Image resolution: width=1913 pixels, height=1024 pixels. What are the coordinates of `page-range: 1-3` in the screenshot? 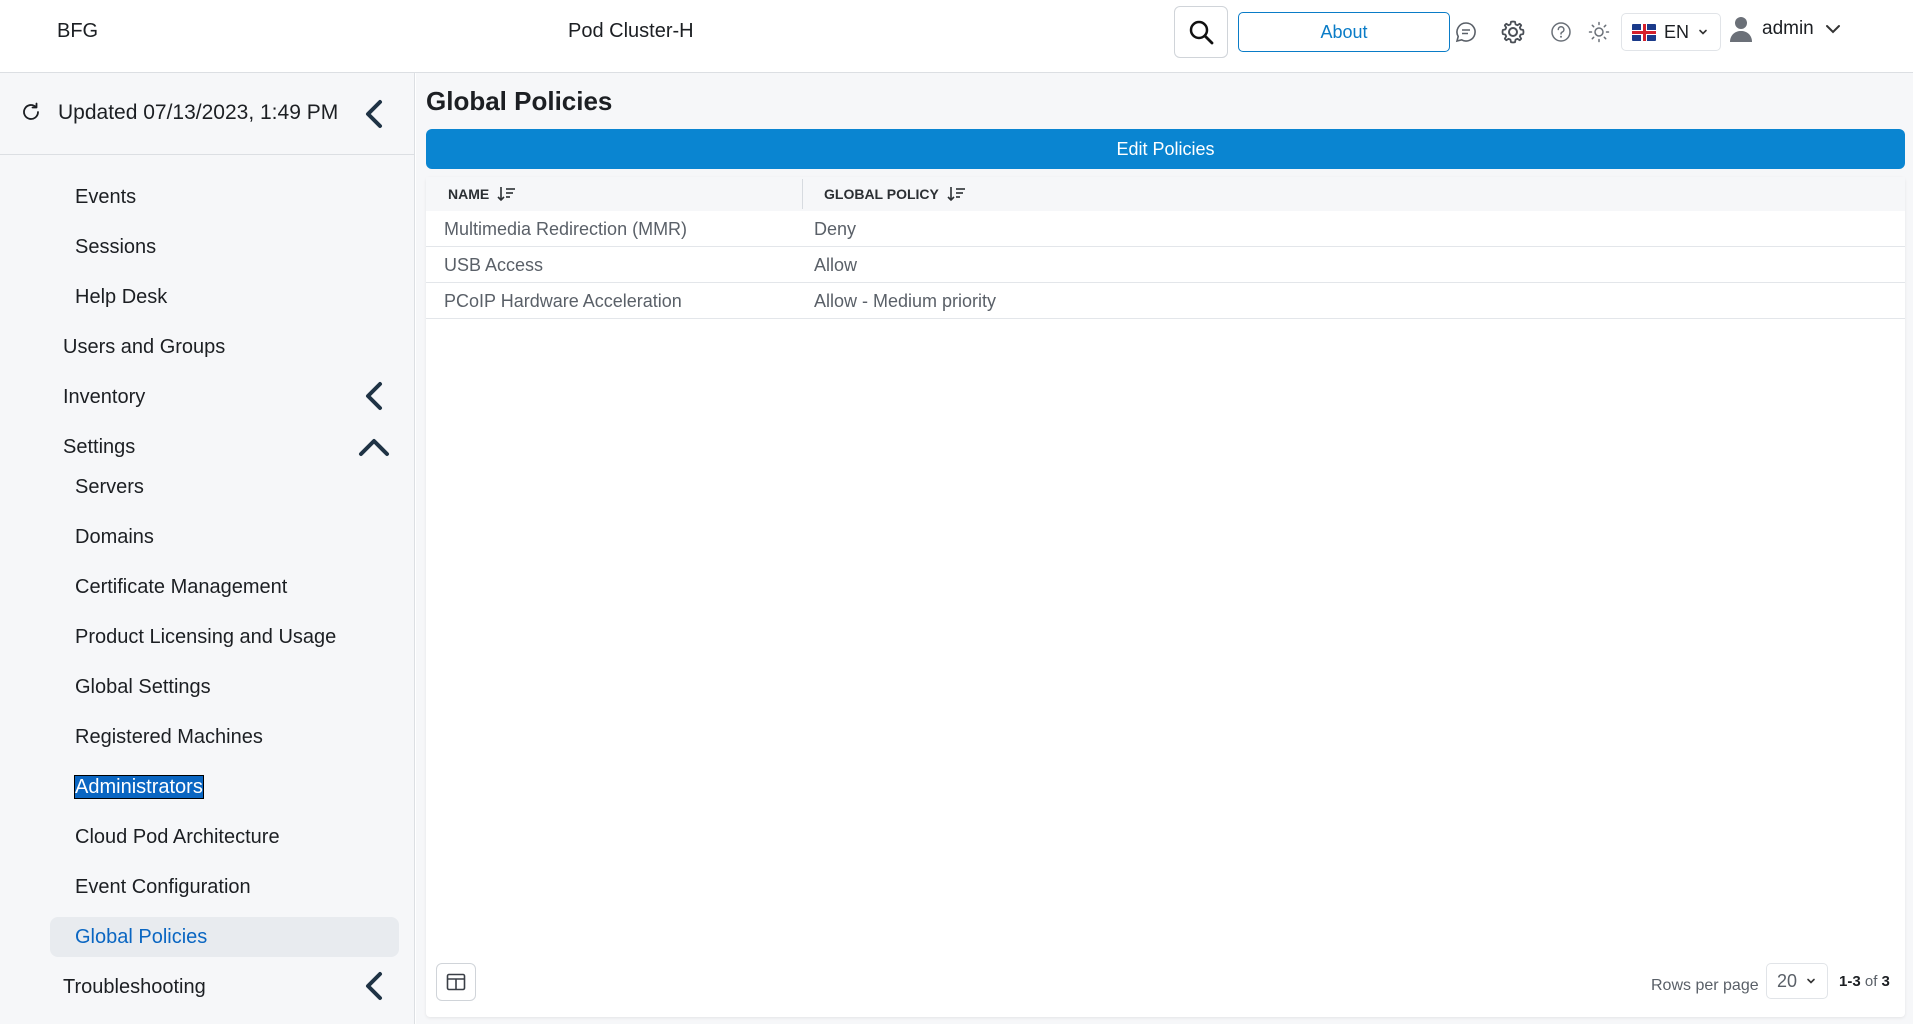 It's located at (1850, 981).